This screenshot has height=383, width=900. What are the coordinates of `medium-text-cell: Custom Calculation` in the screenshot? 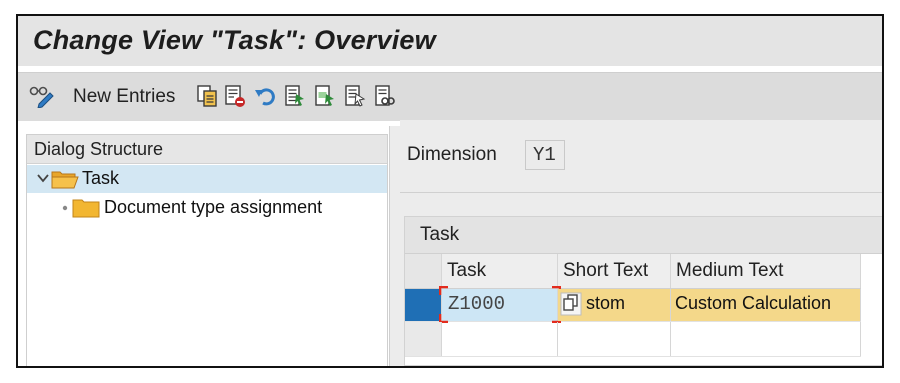 It's located at (766, 305).